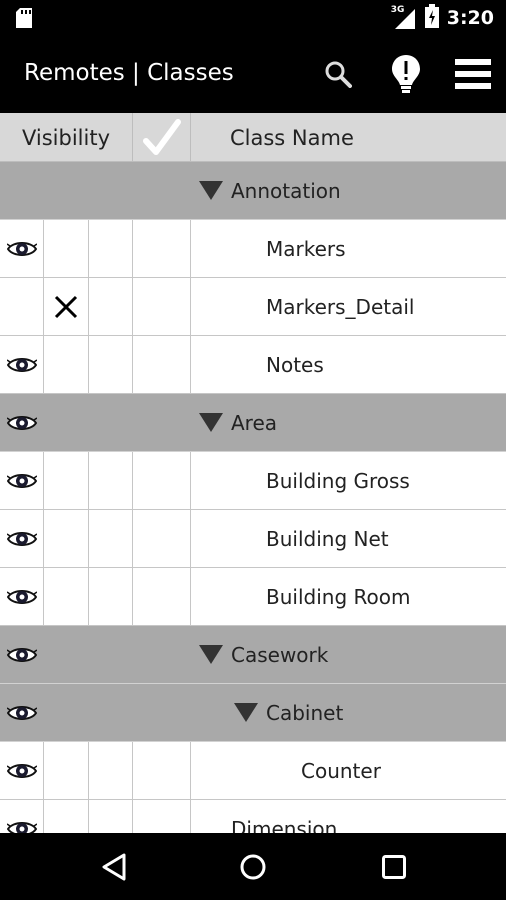 This screenshot has height=900, width=506. What do you see at coordinates (66, 137) in the screenshot?
I see `visibility-header: Visibility` at bounding box center [66, 137].